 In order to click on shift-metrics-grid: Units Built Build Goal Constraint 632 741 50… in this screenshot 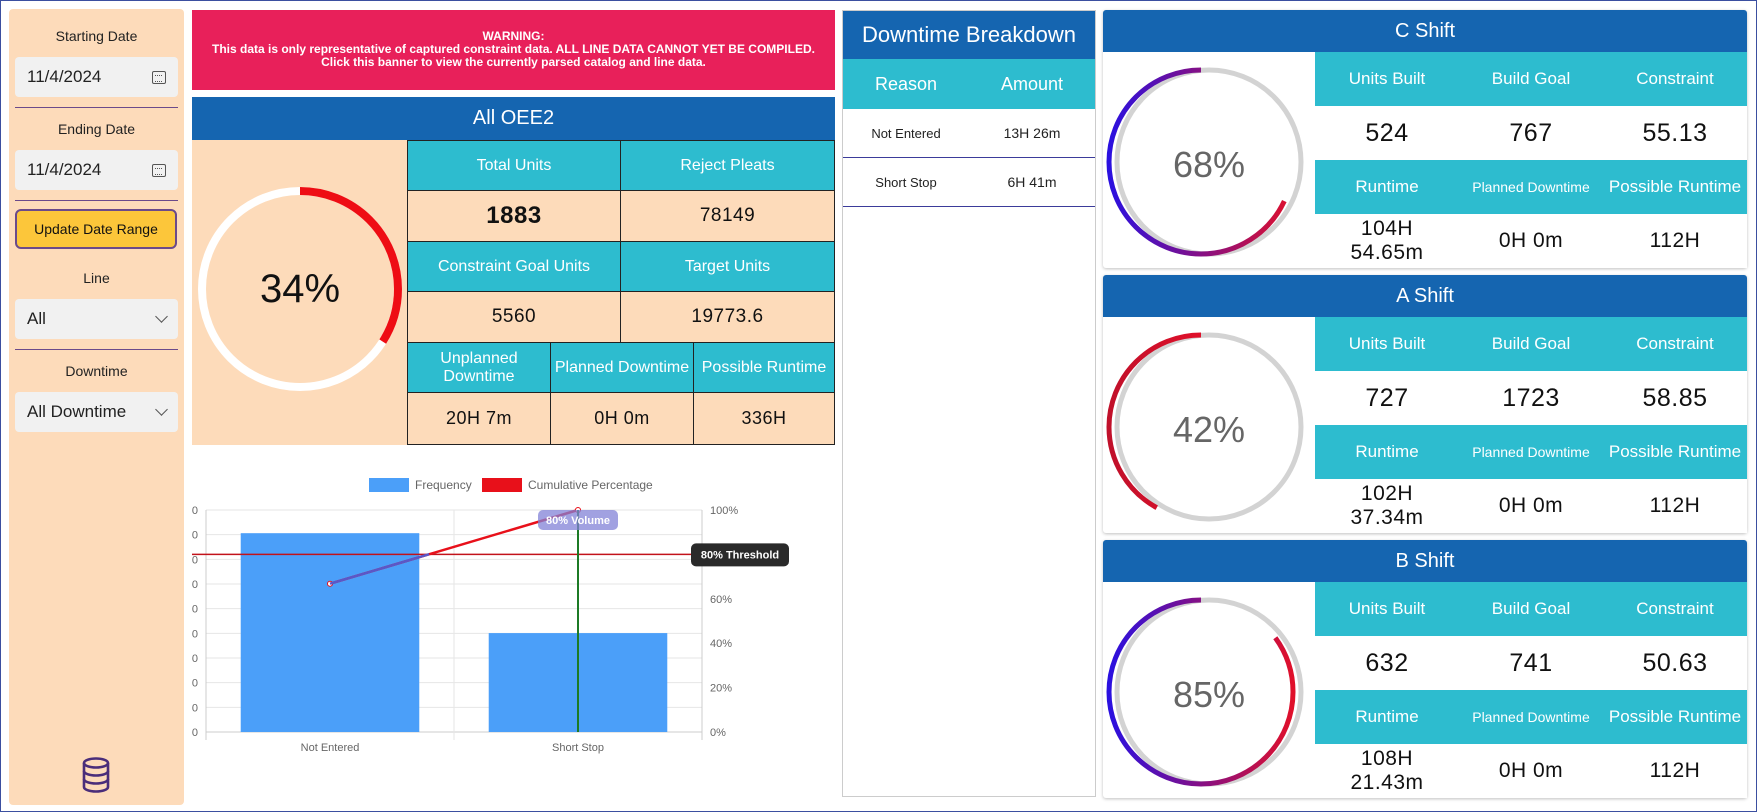, I will do `click(1531, 690)`.